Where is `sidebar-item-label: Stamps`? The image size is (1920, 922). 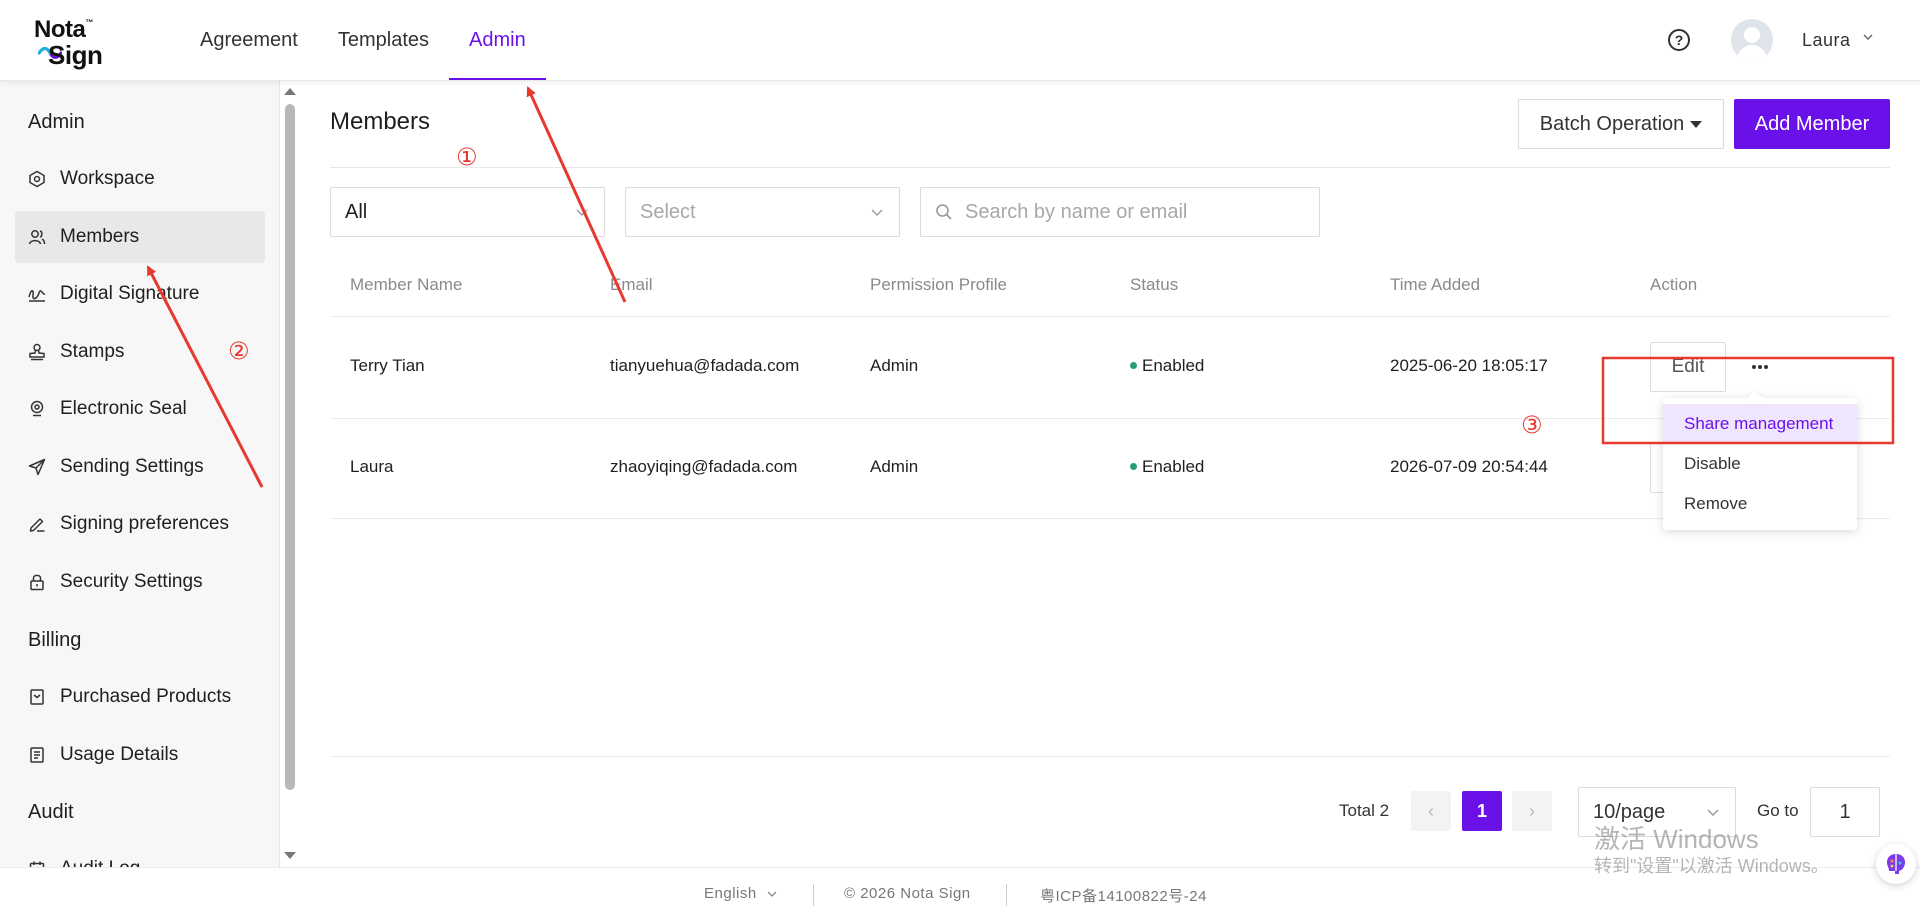 sidebar-item-label: Stamps is located at coordinates (92, 351).